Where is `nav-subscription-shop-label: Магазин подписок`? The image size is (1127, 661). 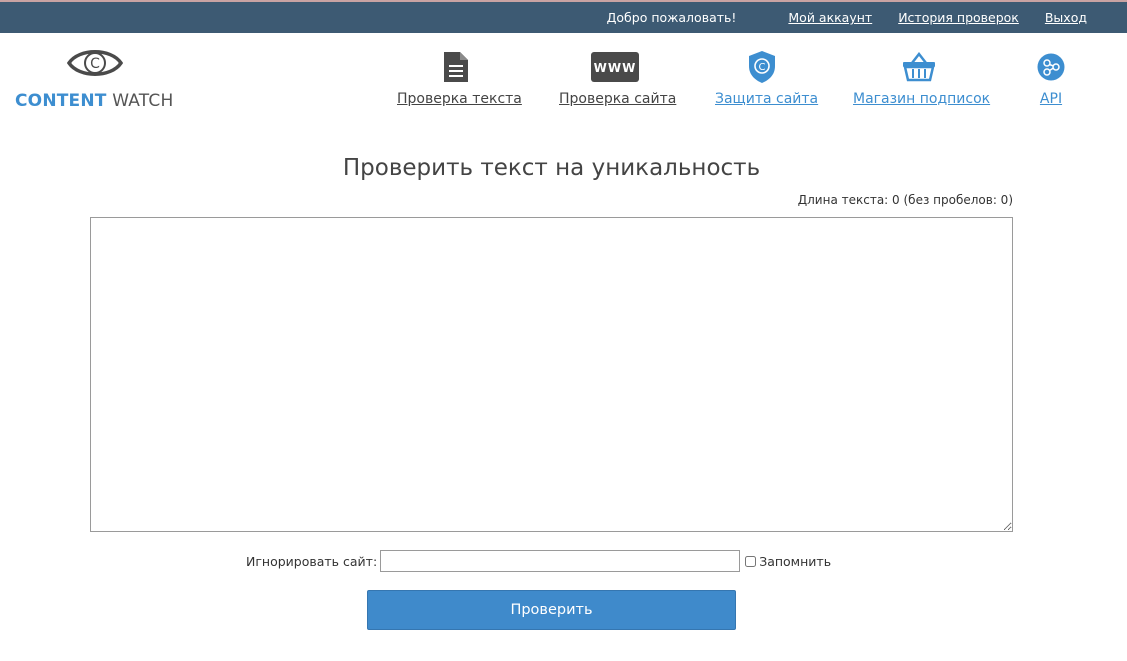 nav-subscription-shop-label: Магазин подписок is located at coordinates (922, 99).